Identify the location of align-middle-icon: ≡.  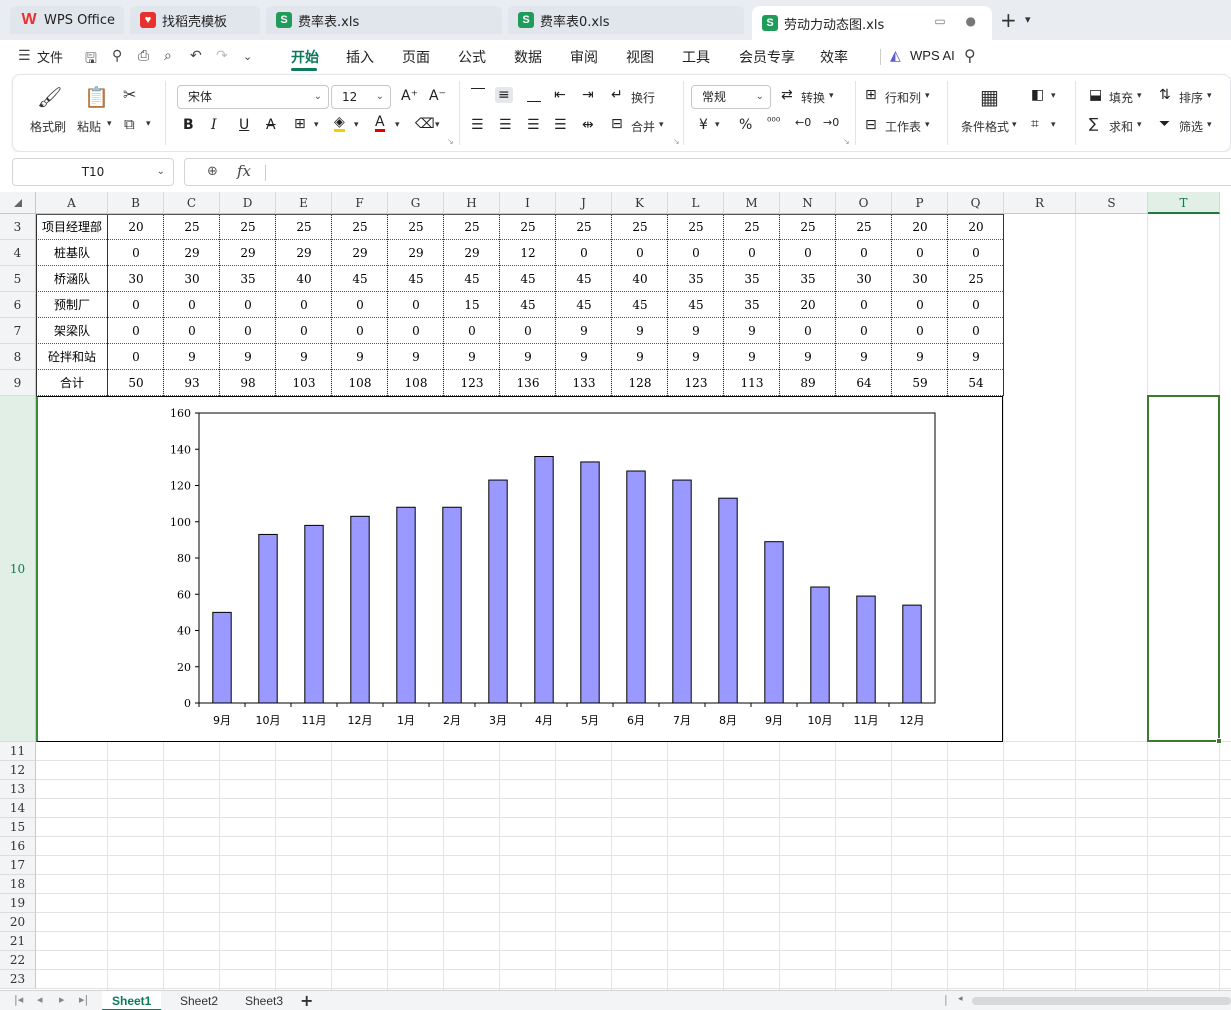
(504, 95).